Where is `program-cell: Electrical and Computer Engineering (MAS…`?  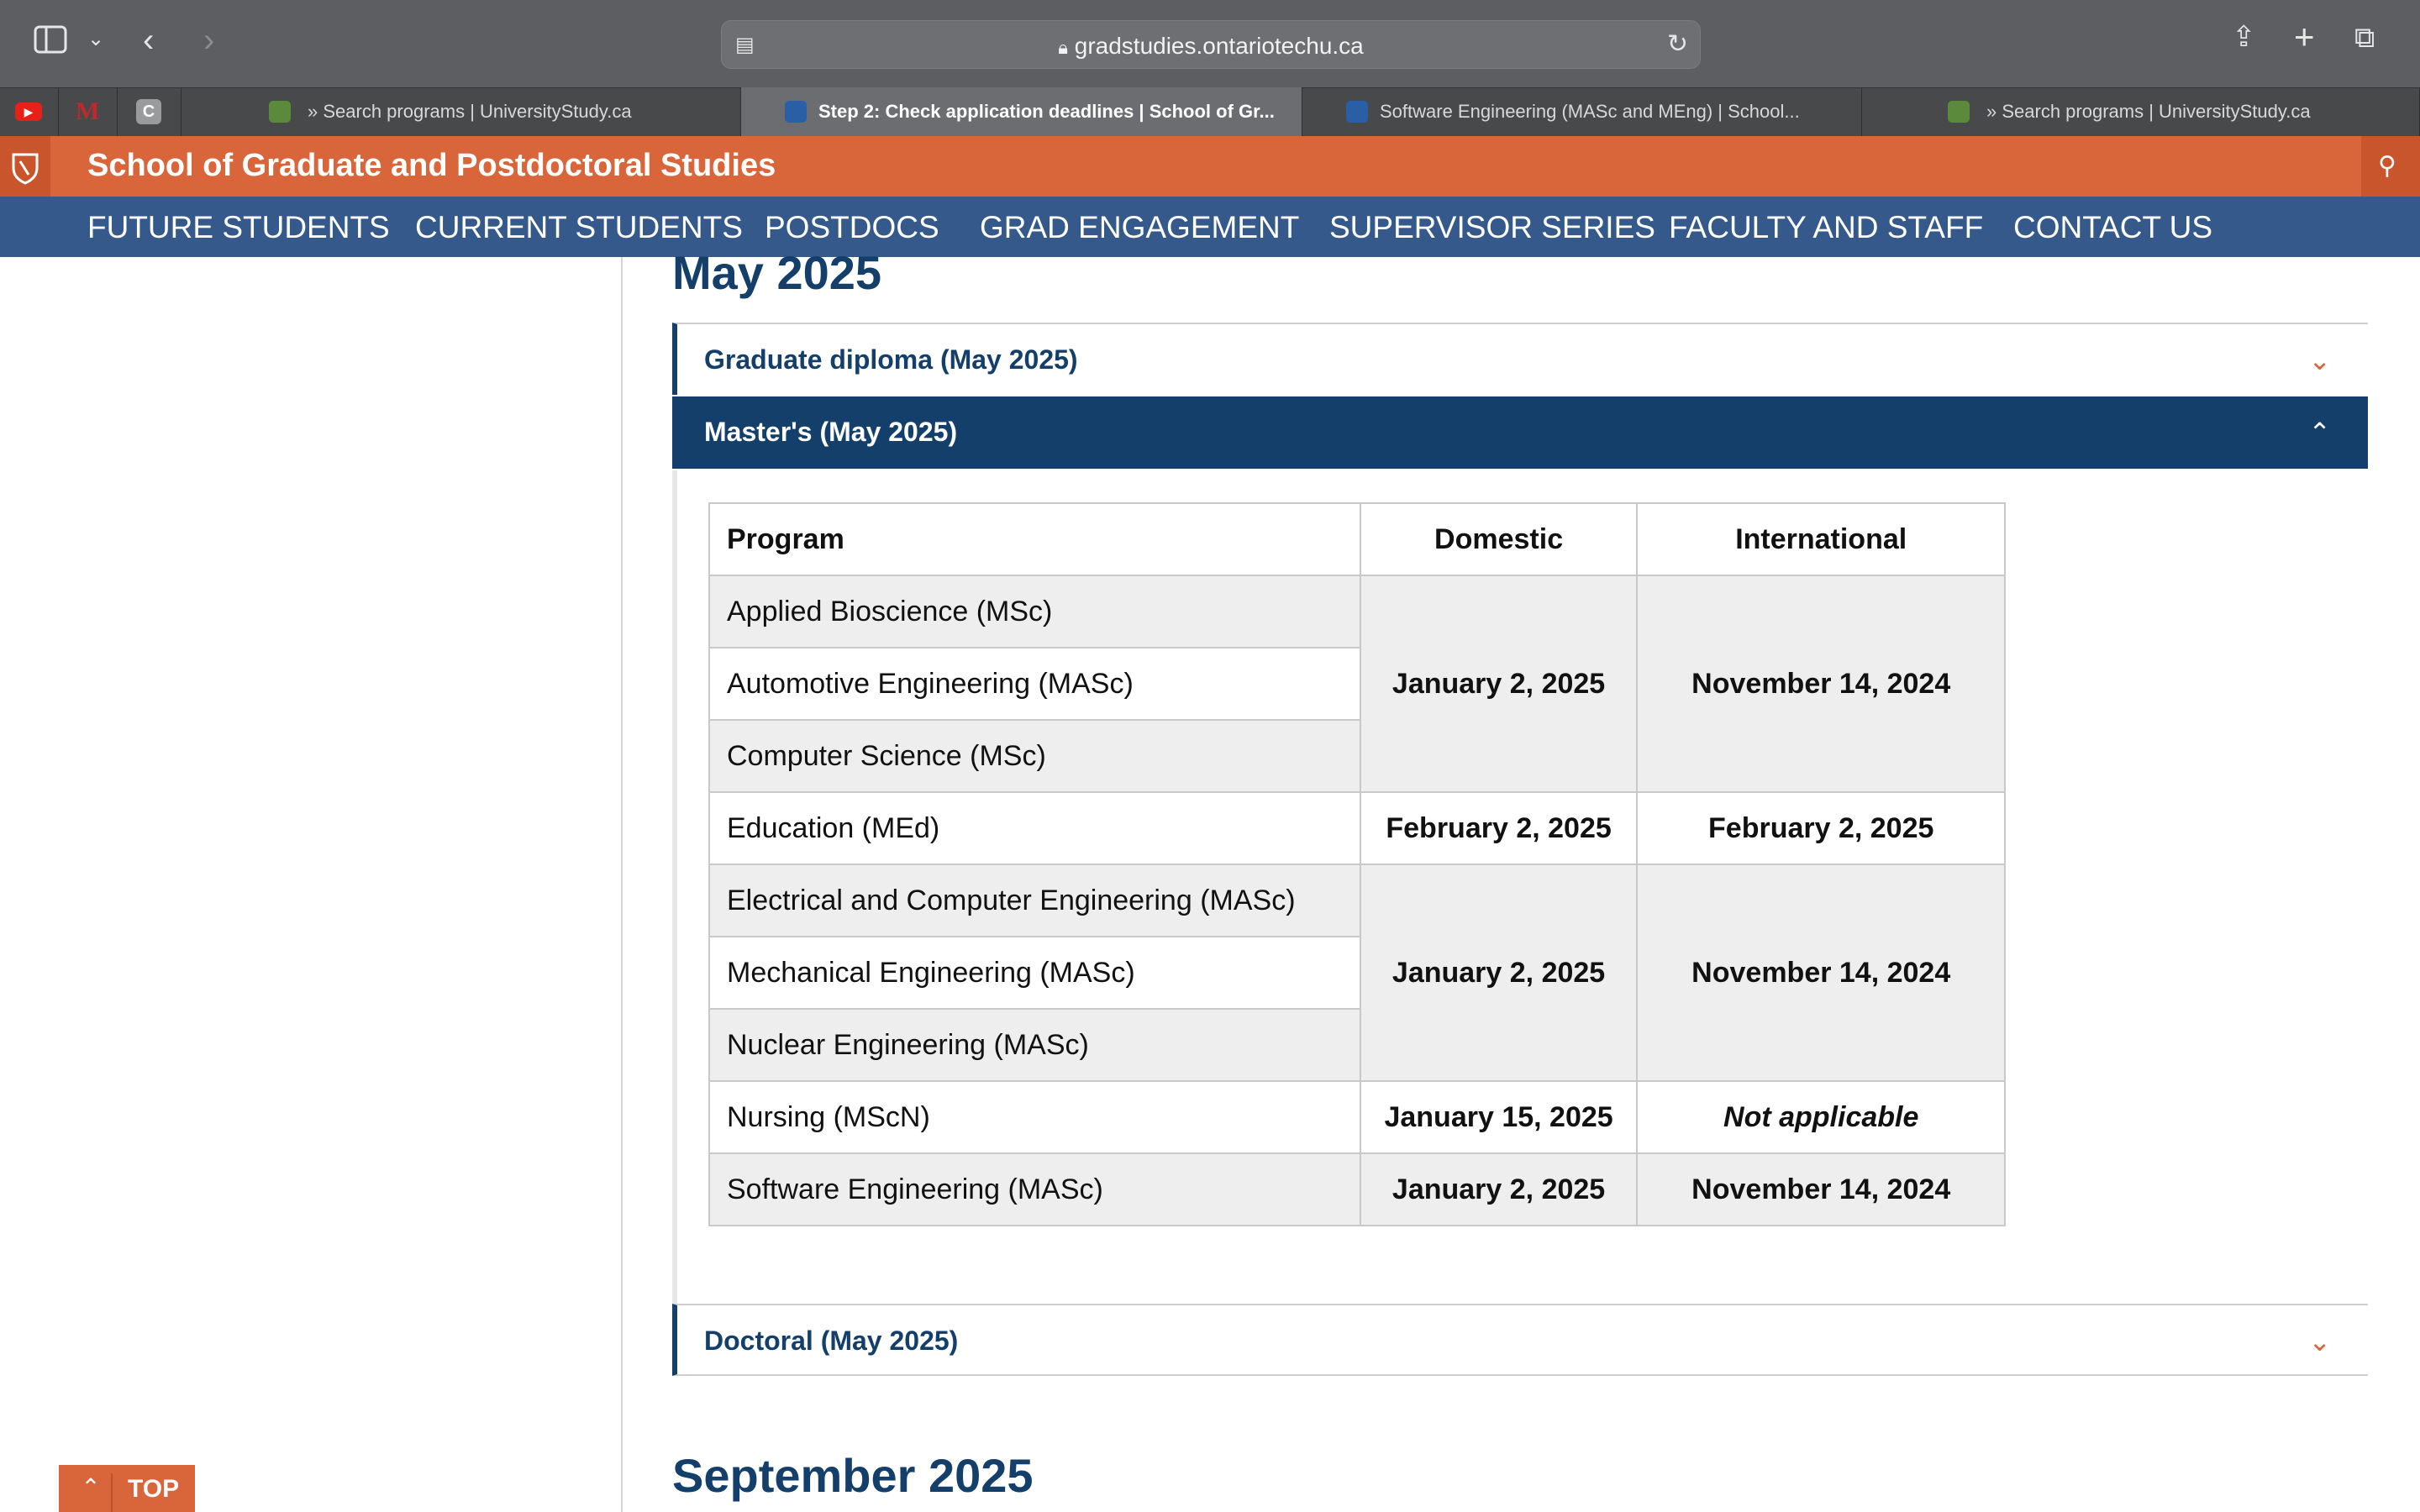 program-cell: Electrical and Computer Engineering (MAS… is located at coordinates (1034, 900).